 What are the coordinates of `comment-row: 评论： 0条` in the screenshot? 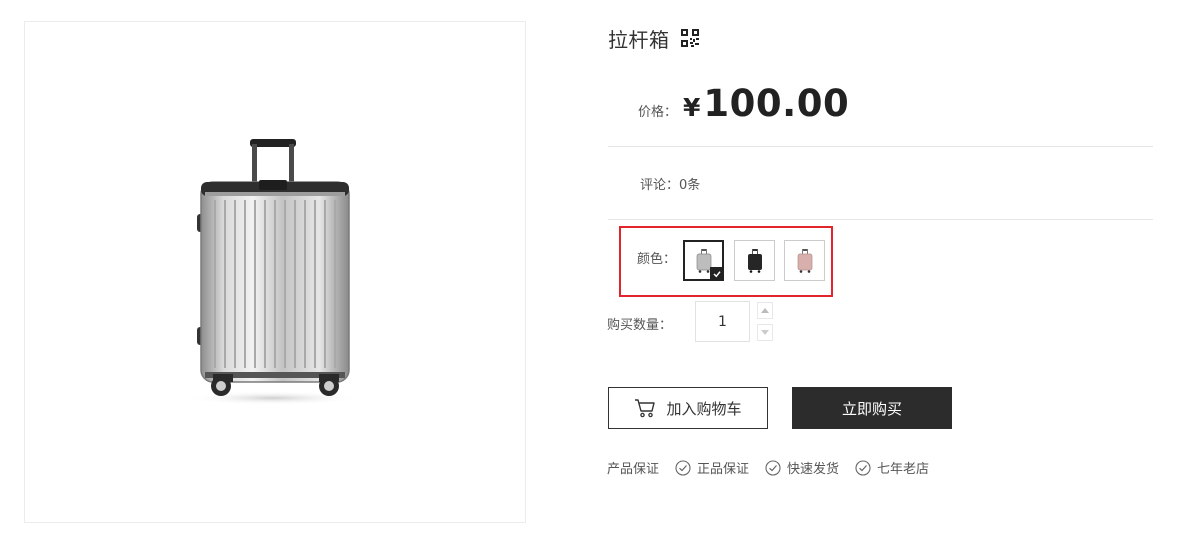 It's located at (670, 183).